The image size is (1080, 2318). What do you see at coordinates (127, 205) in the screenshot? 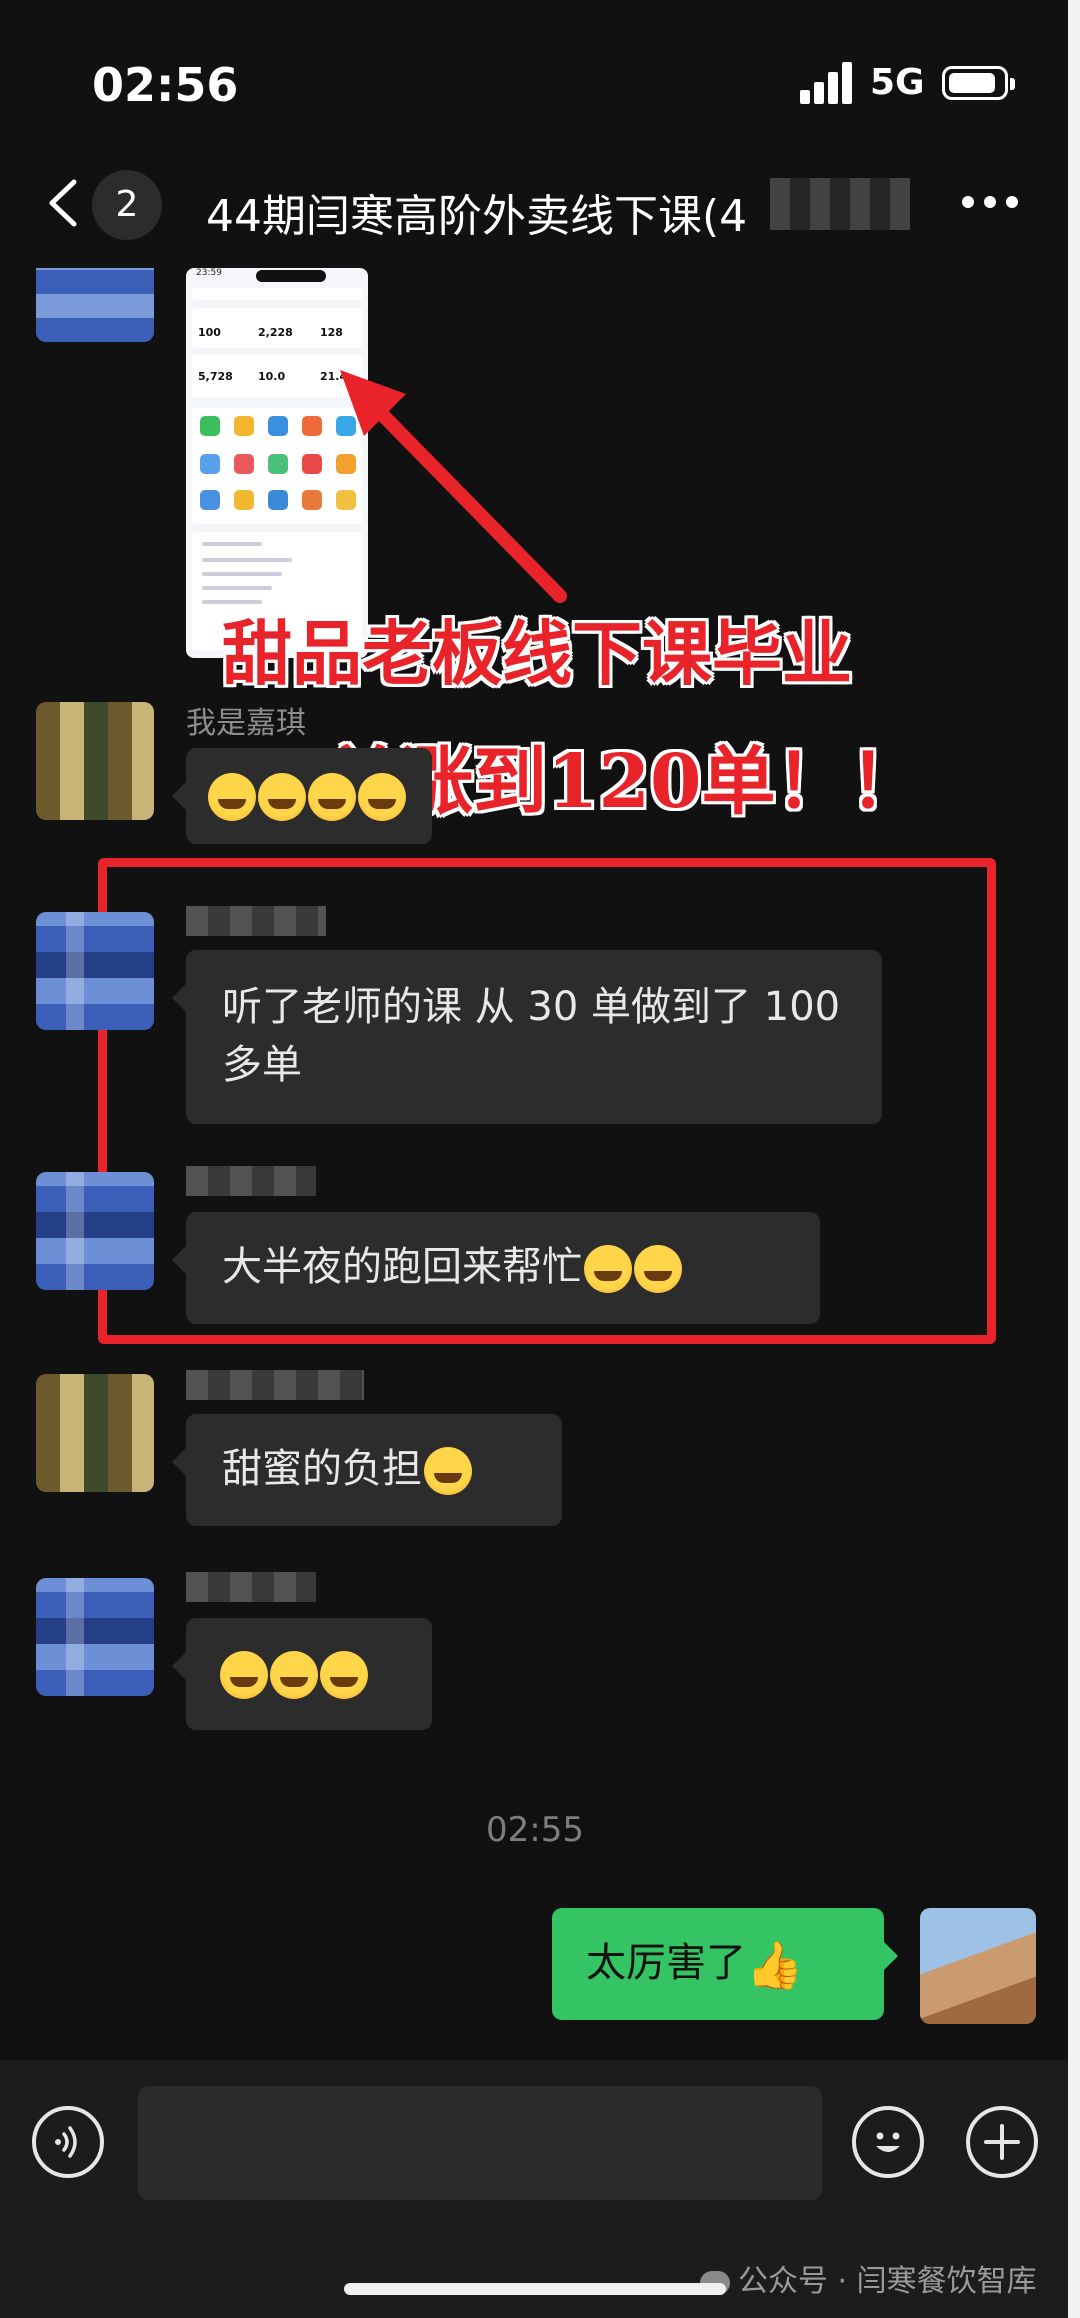
I see `unread-badge: 2` at bounding box center [127, 205].